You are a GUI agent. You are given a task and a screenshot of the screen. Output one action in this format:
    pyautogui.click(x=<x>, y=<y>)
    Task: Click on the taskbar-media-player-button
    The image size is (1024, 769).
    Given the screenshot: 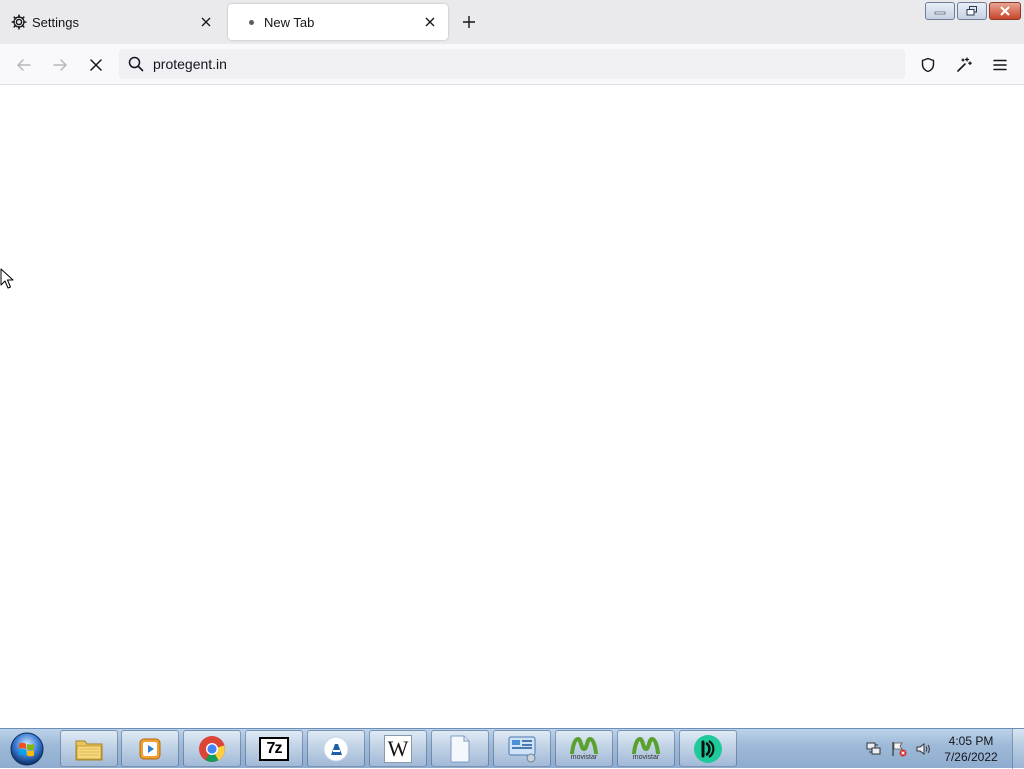 What is the action you would take?
    pyautogui.click(x=150, y=748)
    